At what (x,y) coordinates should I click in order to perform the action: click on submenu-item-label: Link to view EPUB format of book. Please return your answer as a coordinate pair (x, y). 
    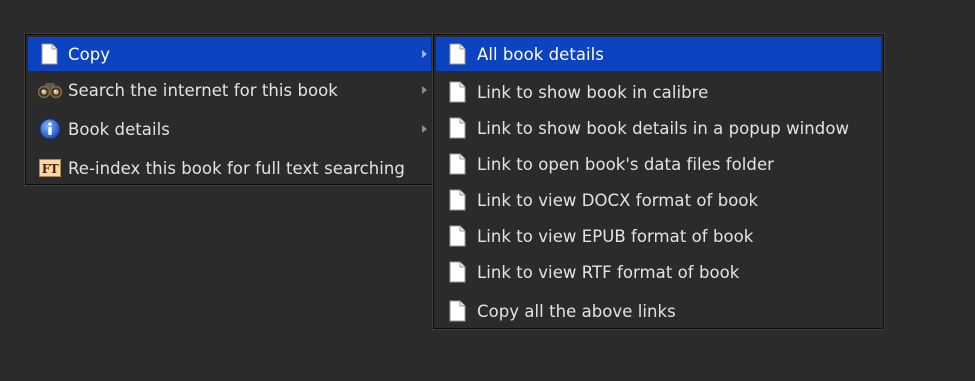
    Looking at the image, I should click on (615, 236).